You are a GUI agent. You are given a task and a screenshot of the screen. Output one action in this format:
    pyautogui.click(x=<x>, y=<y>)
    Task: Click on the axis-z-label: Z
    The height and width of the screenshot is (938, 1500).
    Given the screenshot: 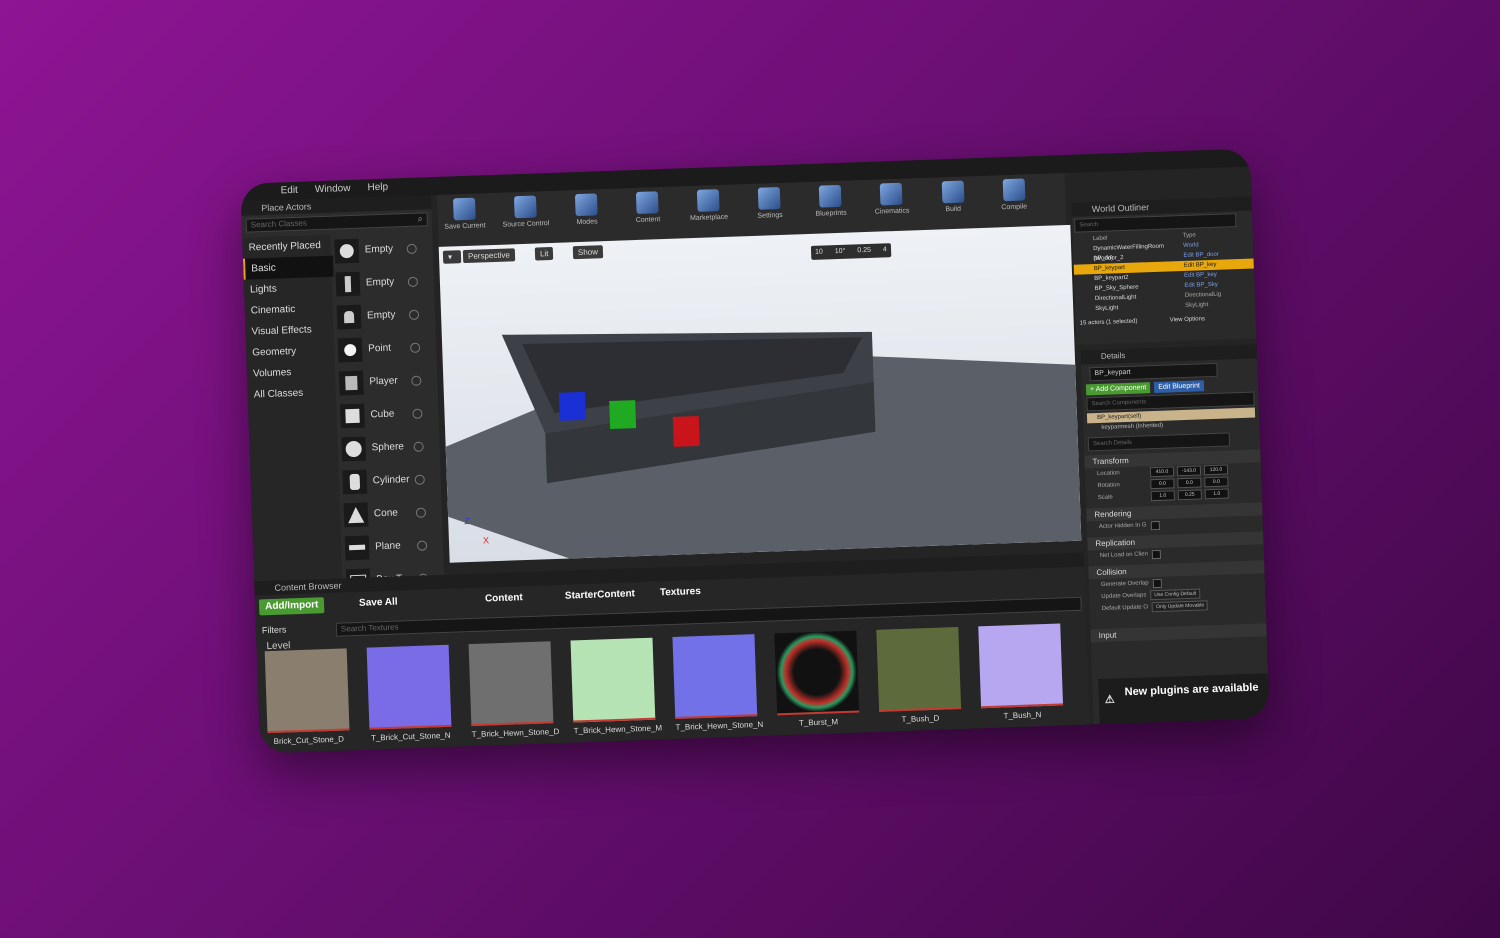 What is the action you would take?
    pyautogui.click(x=467, y=521)
    